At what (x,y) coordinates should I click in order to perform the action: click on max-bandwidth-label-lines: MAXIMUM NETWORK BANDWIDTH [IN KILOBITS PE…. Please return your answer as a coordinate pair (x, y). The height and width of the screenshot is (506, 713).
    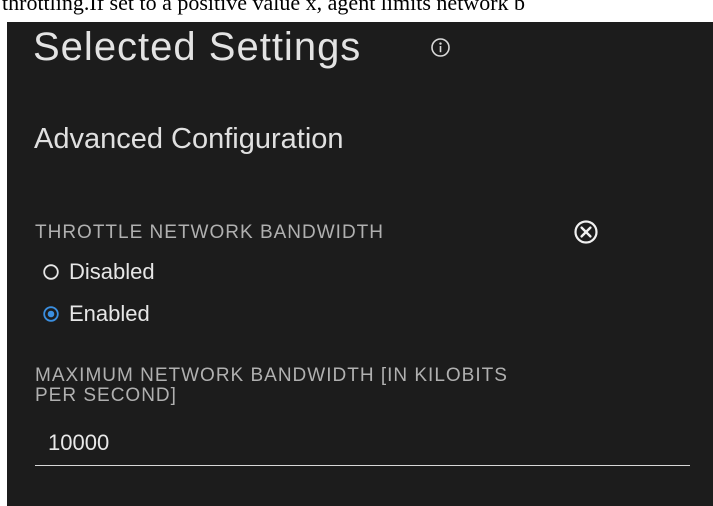
    Looking at the image, I should click on (271, 385).